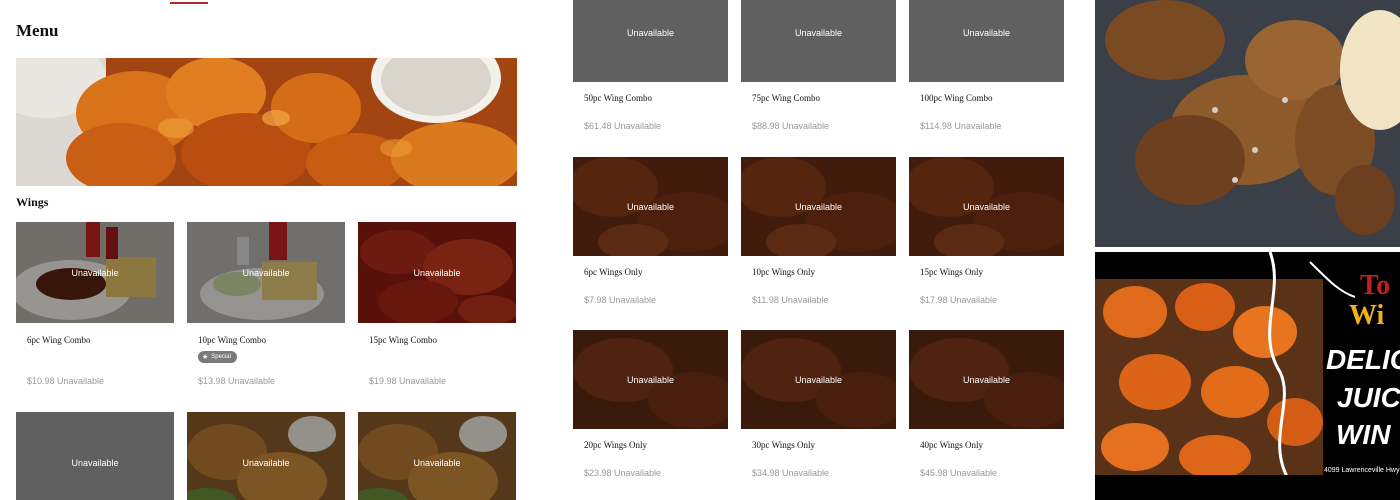 This screenshot has width=1400, height=500. I want to click on badge-label: Special, so click(221, 357).